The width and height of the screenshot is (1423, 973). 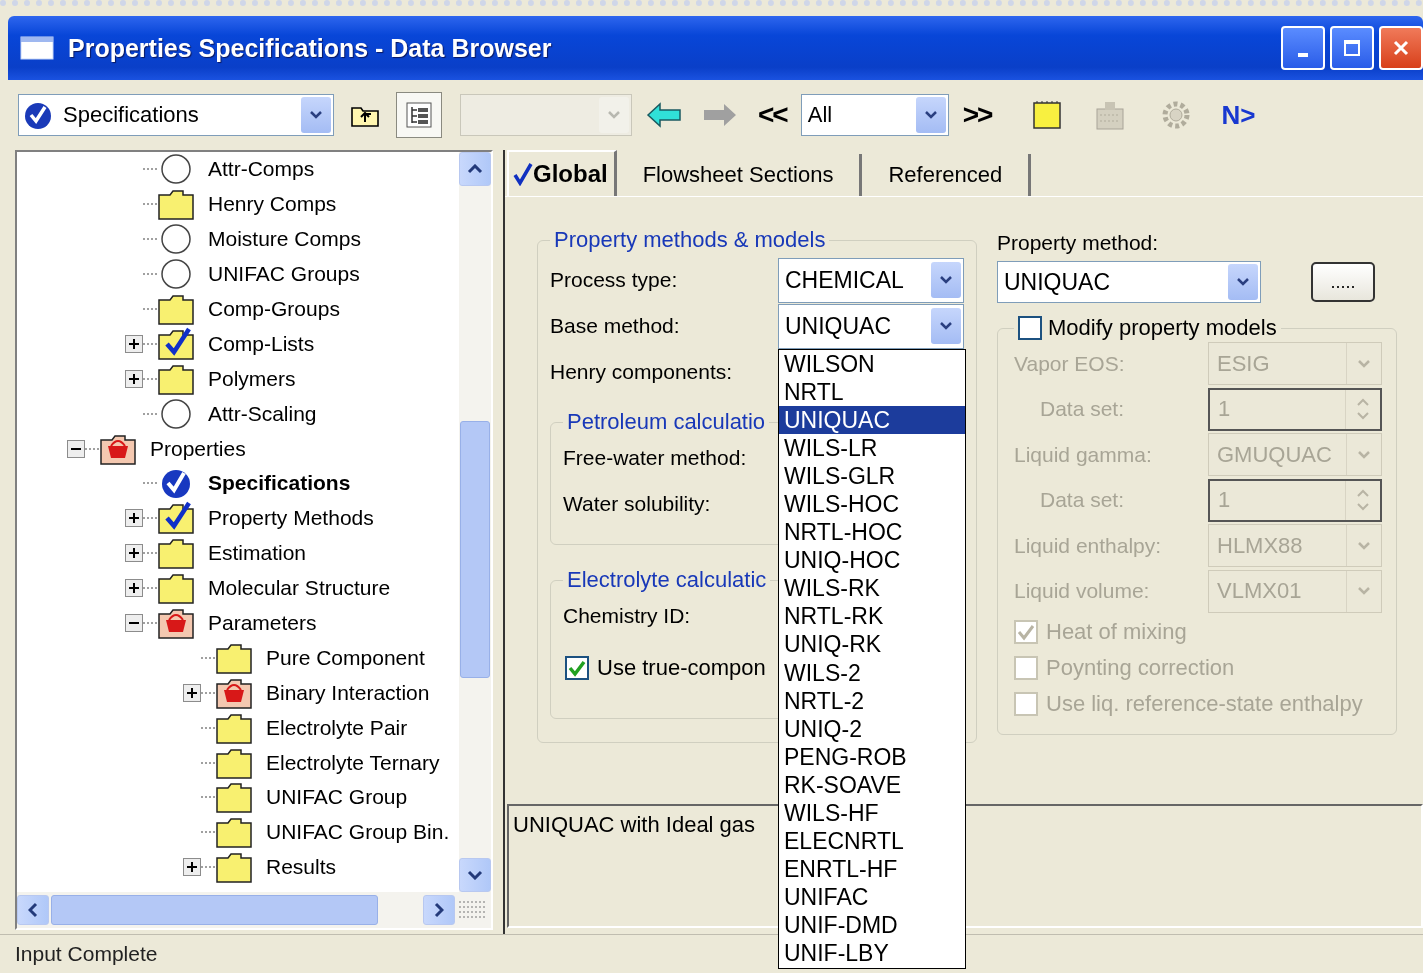 I want to click on scroll-right-button, so click(x=439, y=910).